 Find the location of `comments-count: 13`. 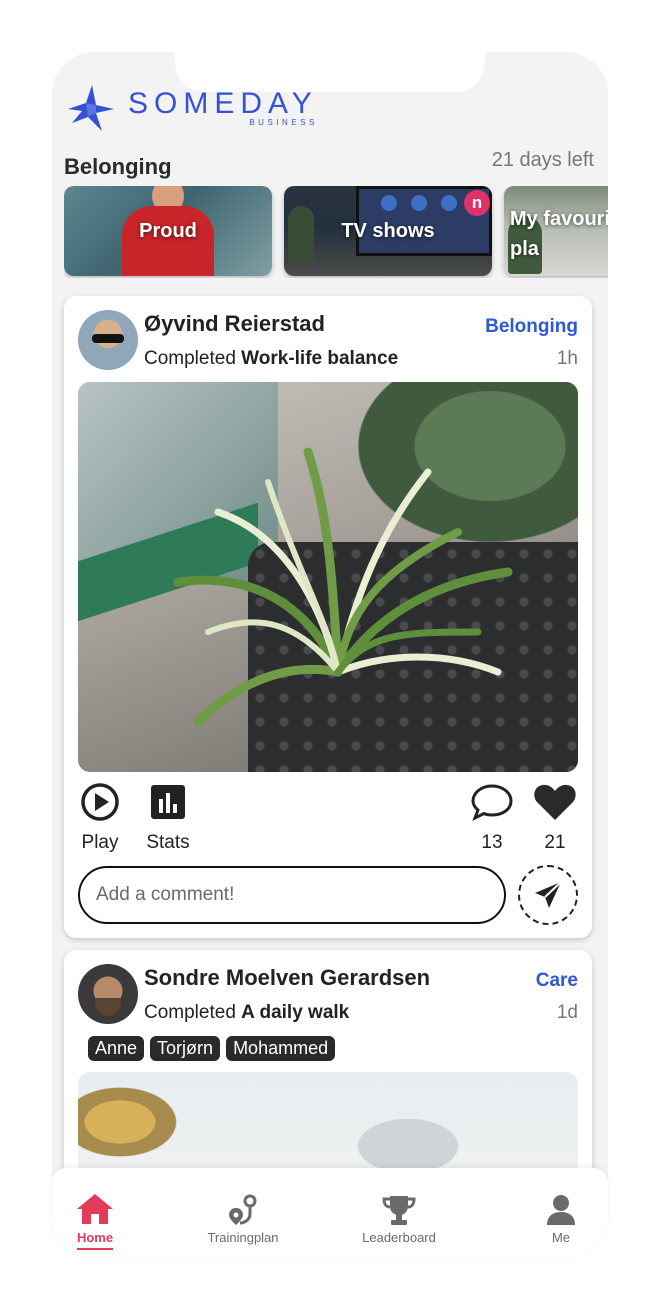

comments-count: 13 is located at coordinates (492, 842).